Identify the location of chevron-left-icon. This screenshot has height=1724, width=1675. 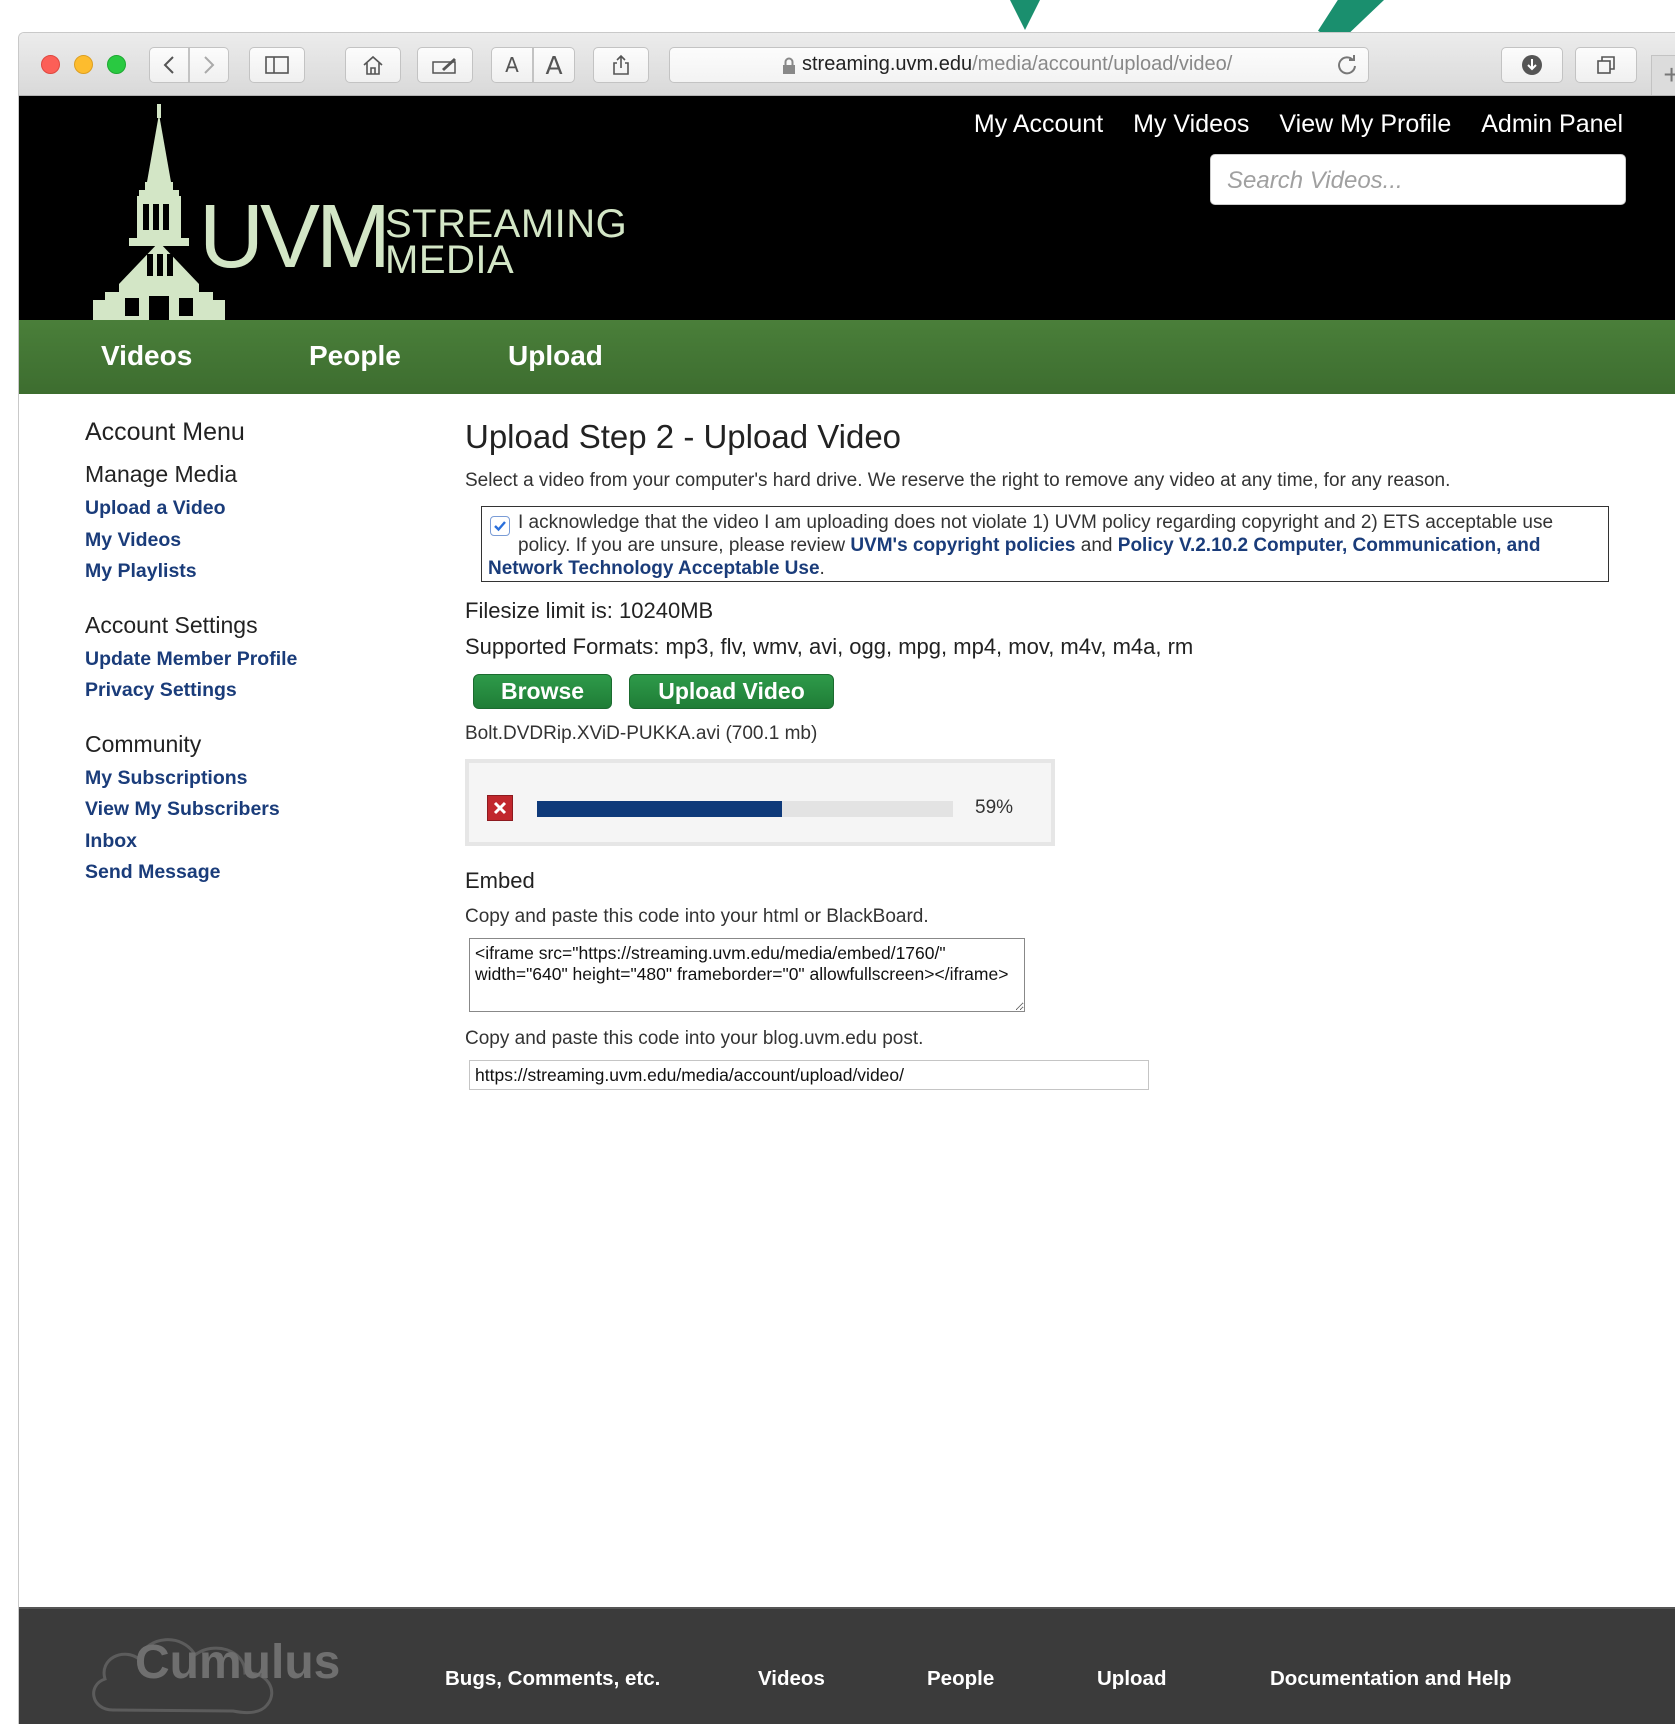
(168, 65).